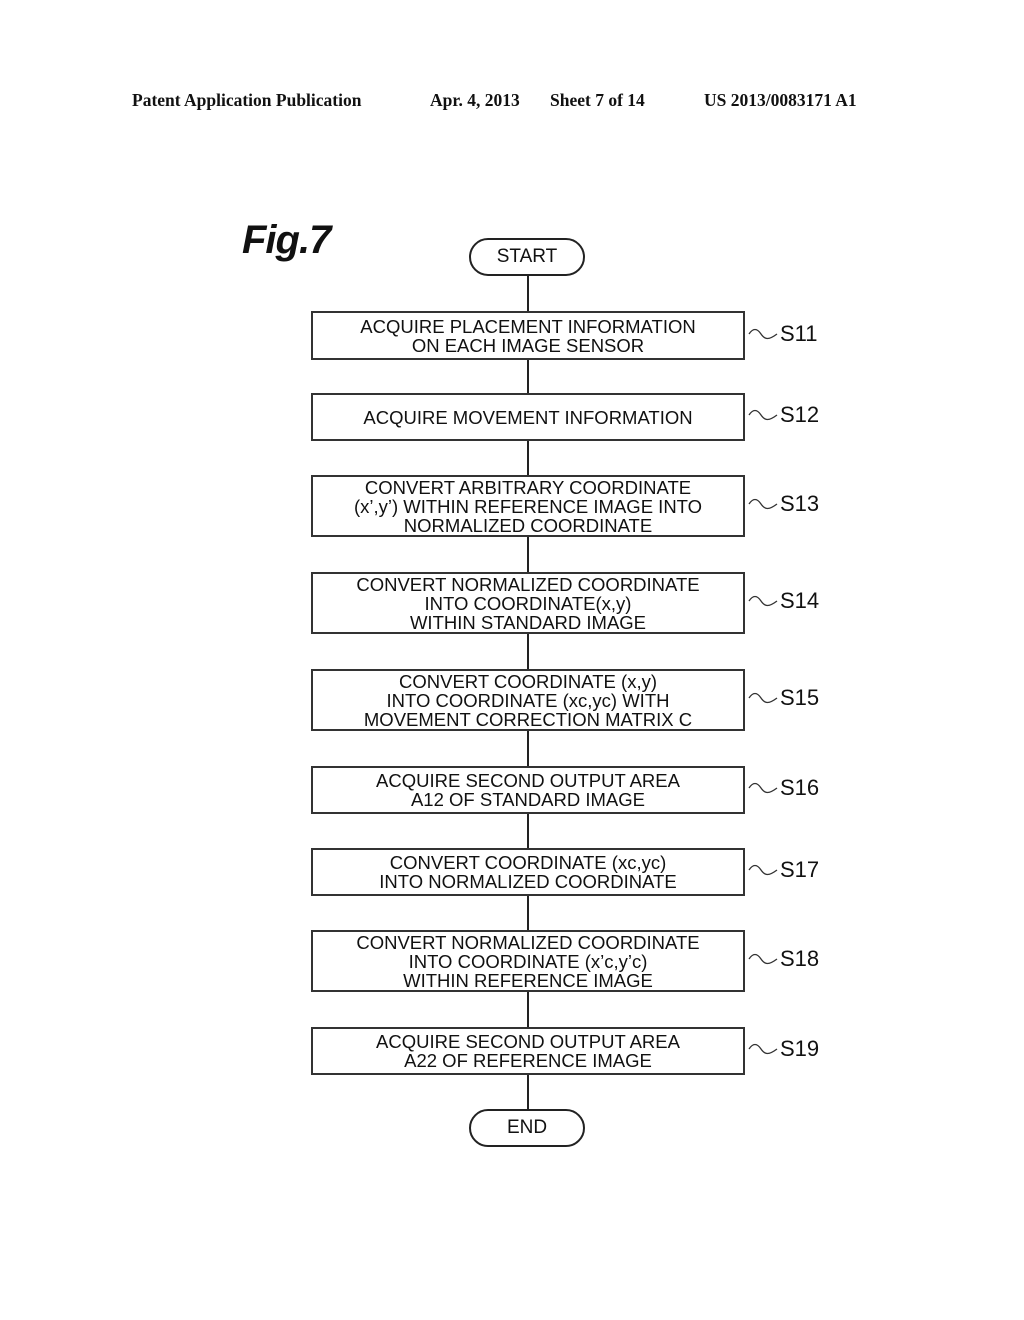 The height and width of the screenshot is (1320, 1024). I want to click on step-id: S11, so click(799, 333).